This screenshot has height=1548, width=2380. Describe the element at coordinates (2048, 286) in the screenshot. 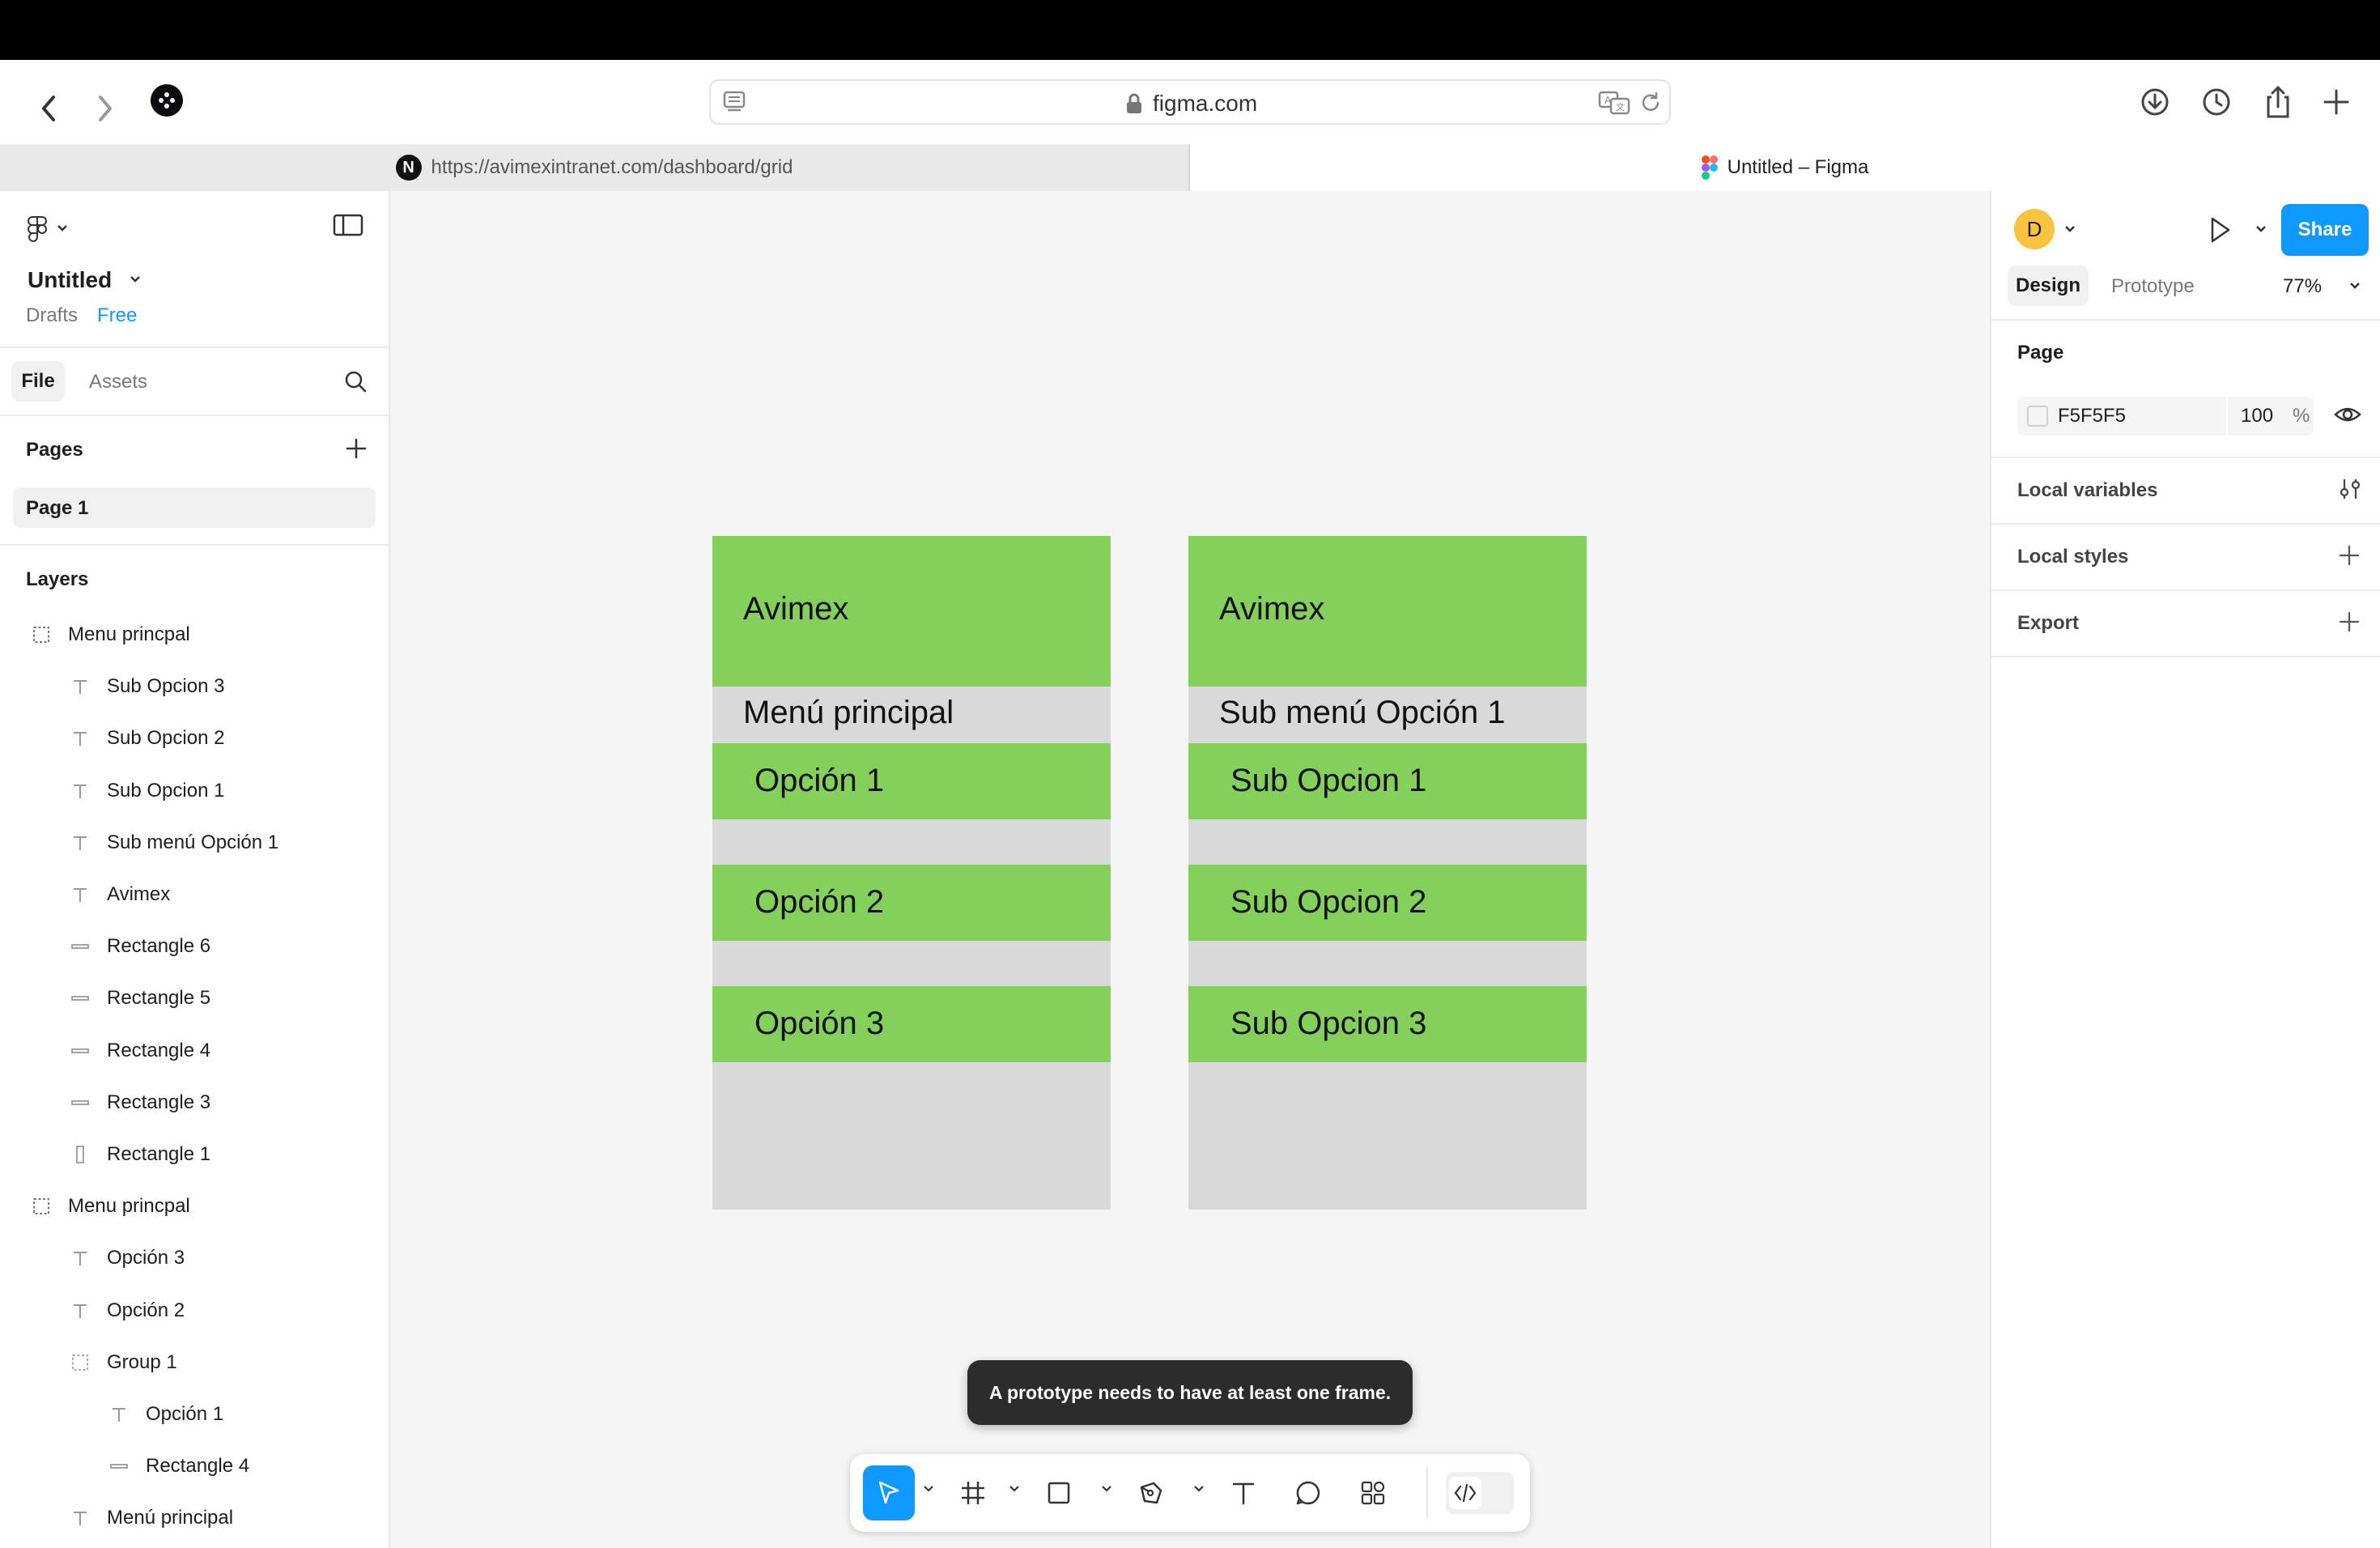

I see `tab-design: Design` at that location.